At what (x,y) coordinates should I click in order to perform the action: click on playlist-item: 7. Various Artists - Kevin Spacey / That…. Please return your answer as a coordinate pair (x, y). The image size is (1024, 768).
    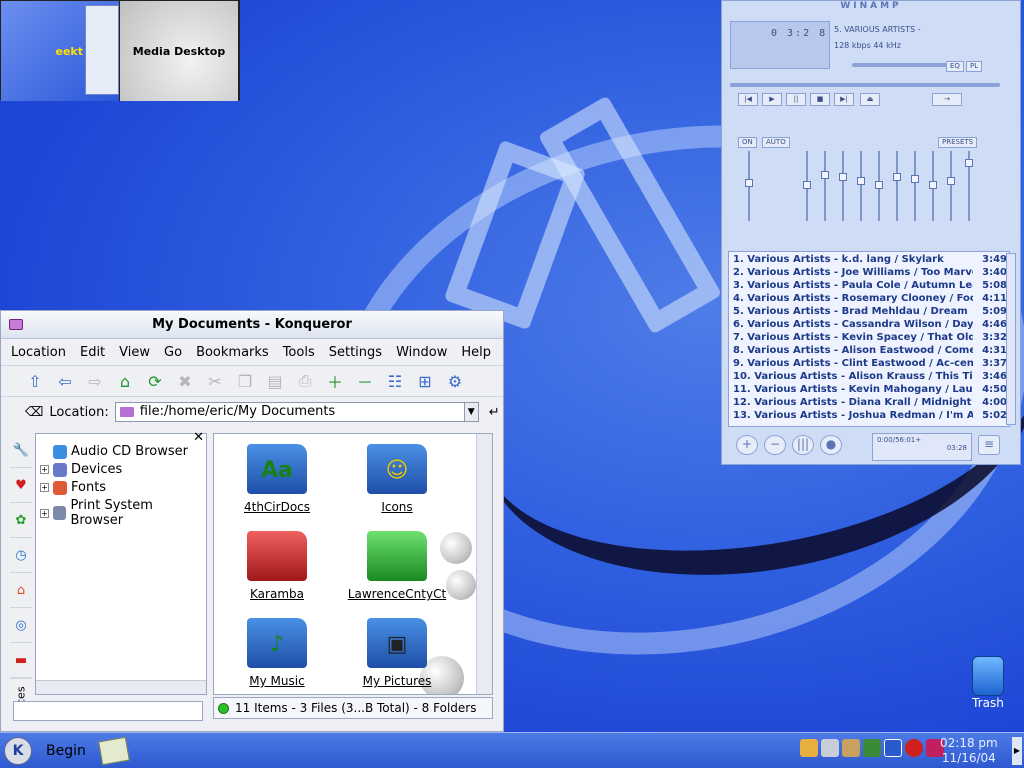
    Looking at the image, I should click on (871, 338).